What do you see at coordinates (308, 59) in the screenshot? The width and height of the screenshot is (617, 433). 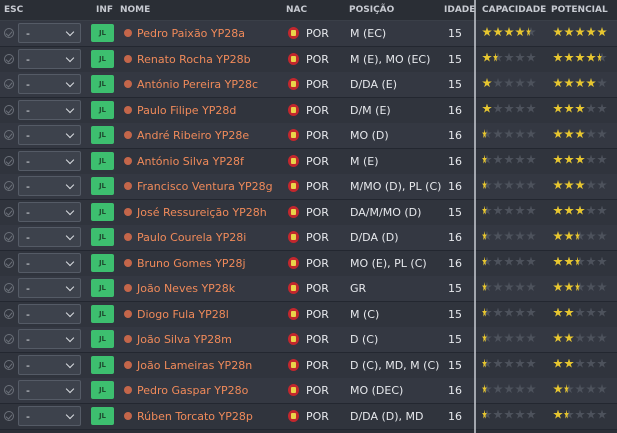 I see `table-row: - JL Renato Rocha YP28b POR M (E), MO (EC) 15` at bounding box center [308, 59].